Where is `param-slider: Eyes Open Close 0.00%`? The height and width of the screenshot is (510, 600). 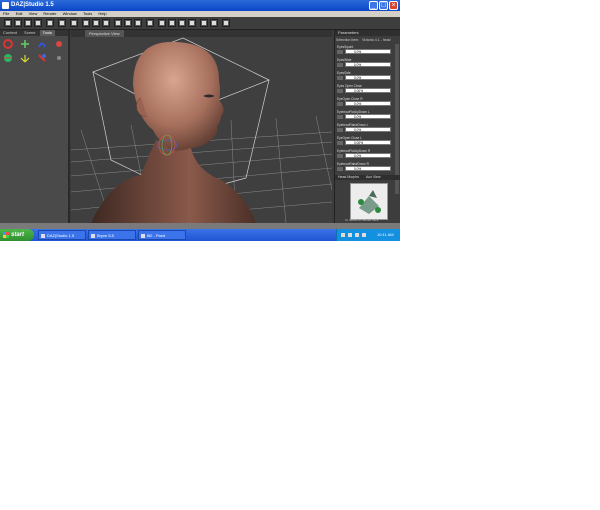 param-slider: Eyes Open Close 0.00% is located at coordinates (365, 89).